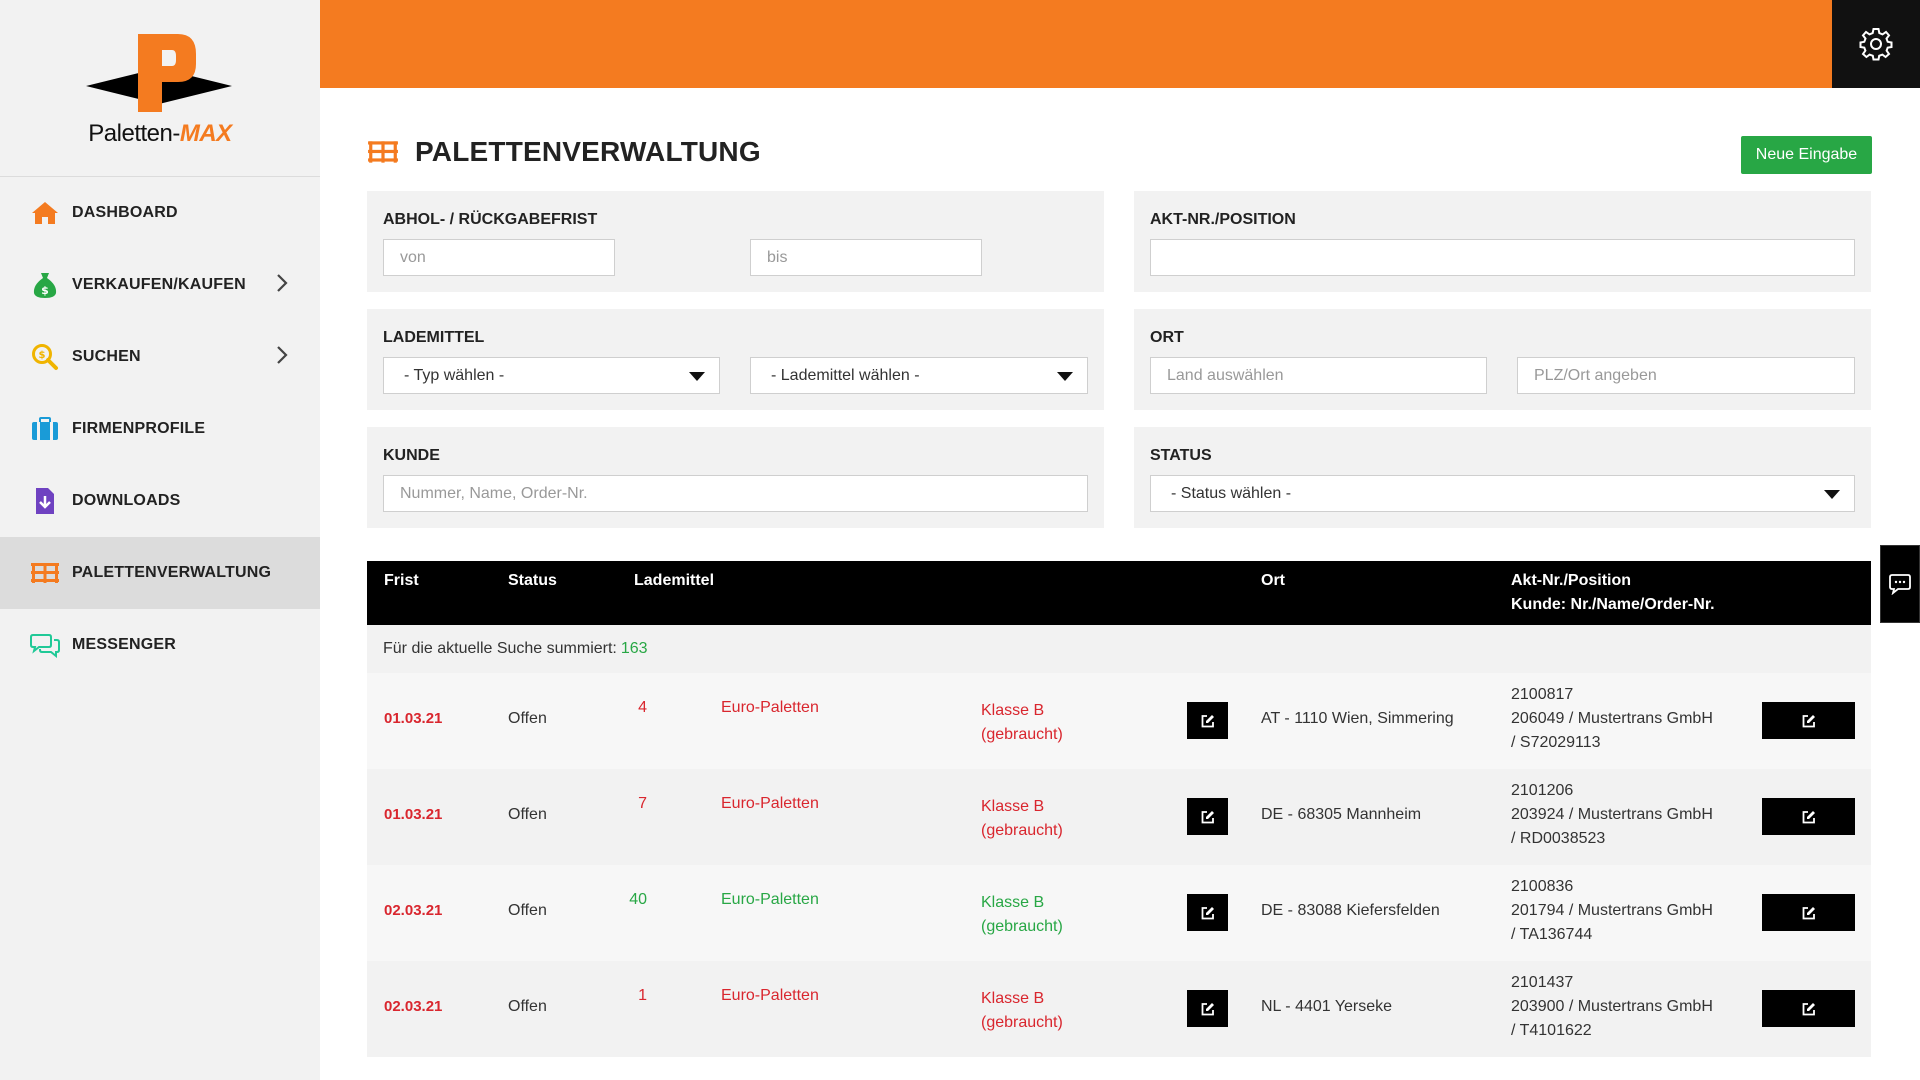 The height and width of the screenshot is (1080, 1920). I want to click on status-select-value: - Status wählen -, so click(1231, 493).